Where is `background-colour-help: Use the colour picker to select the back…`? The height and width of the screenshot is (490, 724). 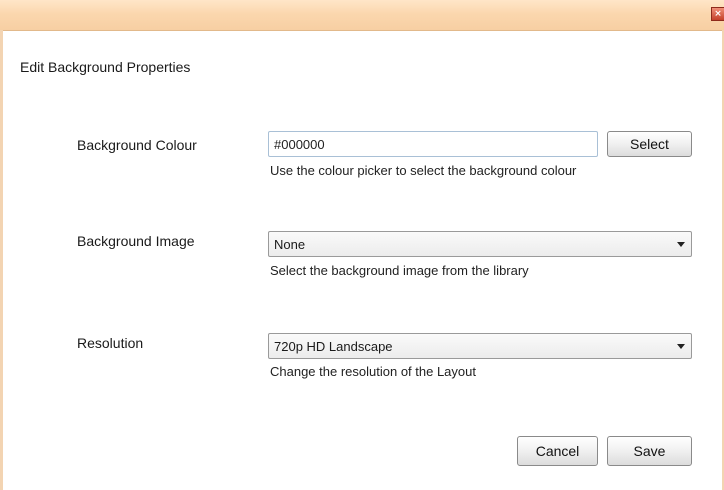
background-colour-help: Use the colour picker to select the back… is located at coordinates (423, 170).